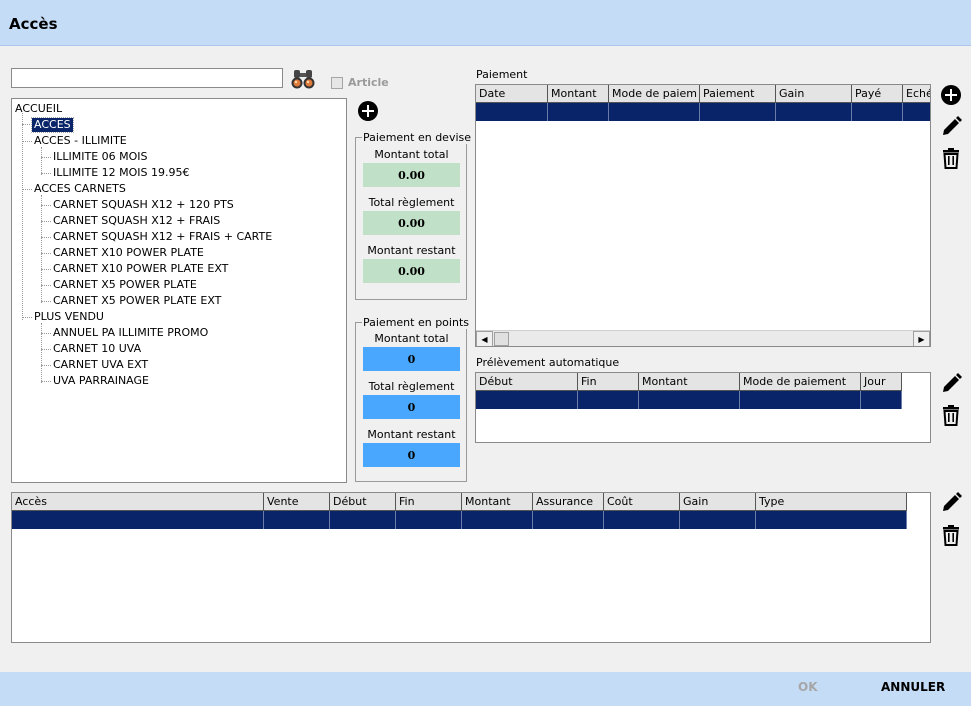 This screenshot has height=706, width=971. Describe the element at coordinates (411, 338) in the screenshot. I see `points-montant-total-label: Montant total` at that location.